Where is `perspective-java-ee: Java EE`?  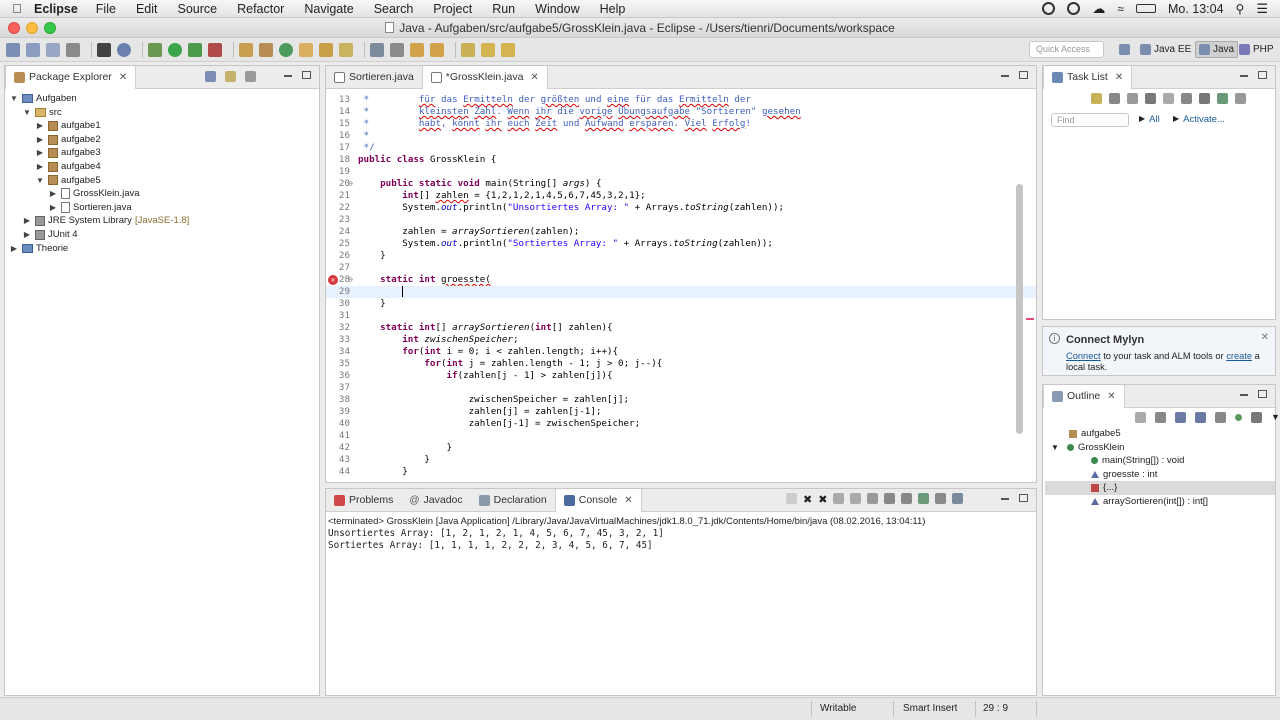 perspective-java-ee: Java EE is located at coordinates (1165, 49).